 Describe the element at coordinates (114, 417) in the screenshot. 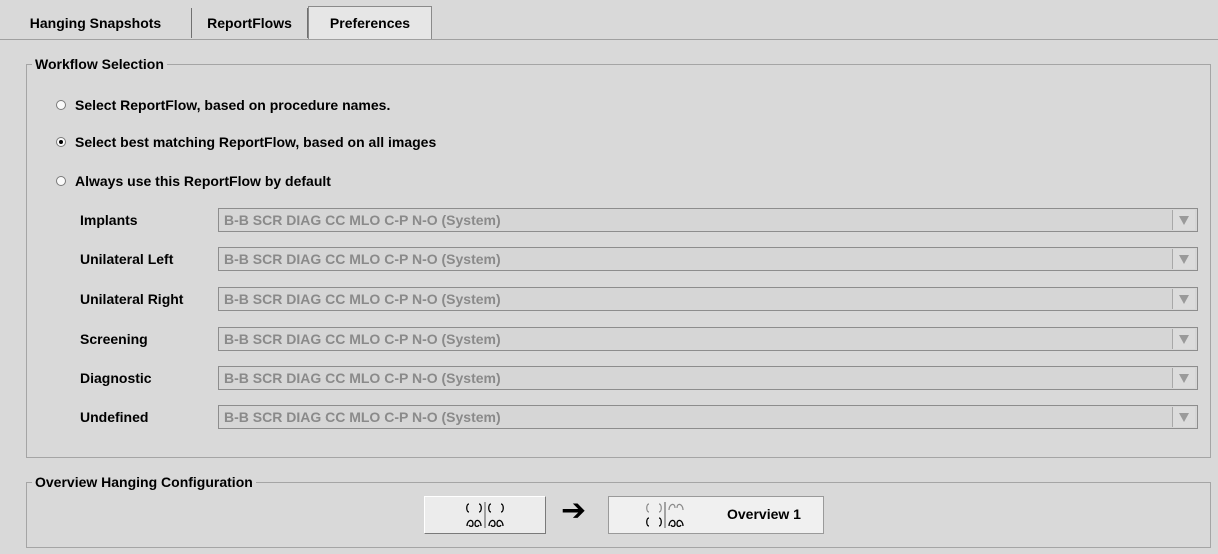

I see `flow-label: Undefined` at that location.